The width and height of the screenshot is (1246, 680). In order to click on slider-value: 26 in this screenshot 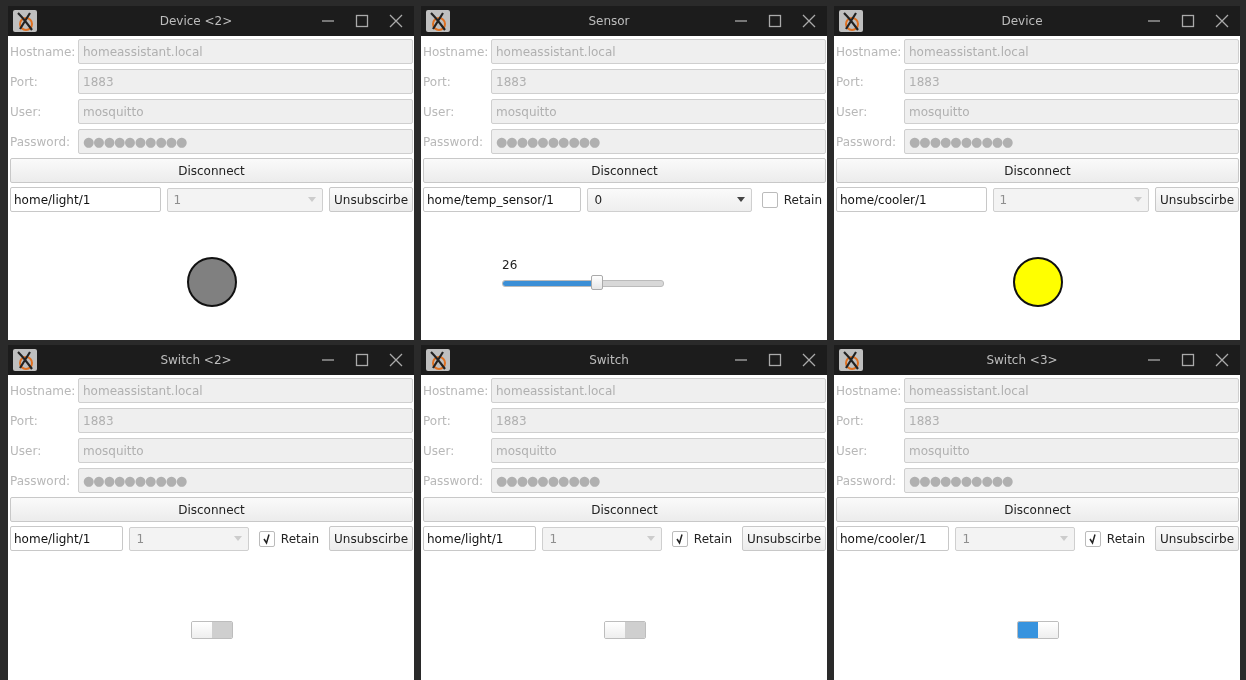, I will do `click(510, 264)`.